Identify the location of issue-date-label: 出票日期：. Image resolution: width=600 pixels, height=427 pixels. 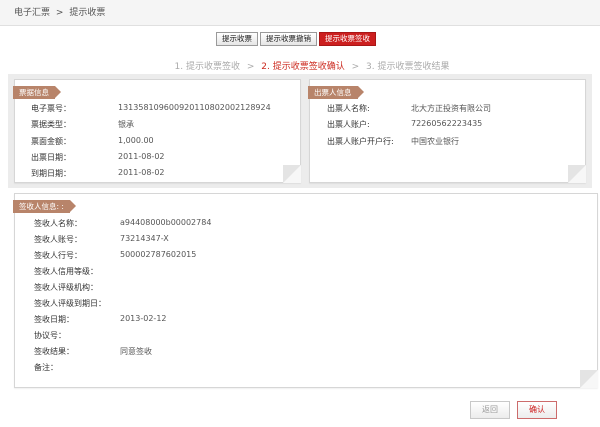
(51, 157).